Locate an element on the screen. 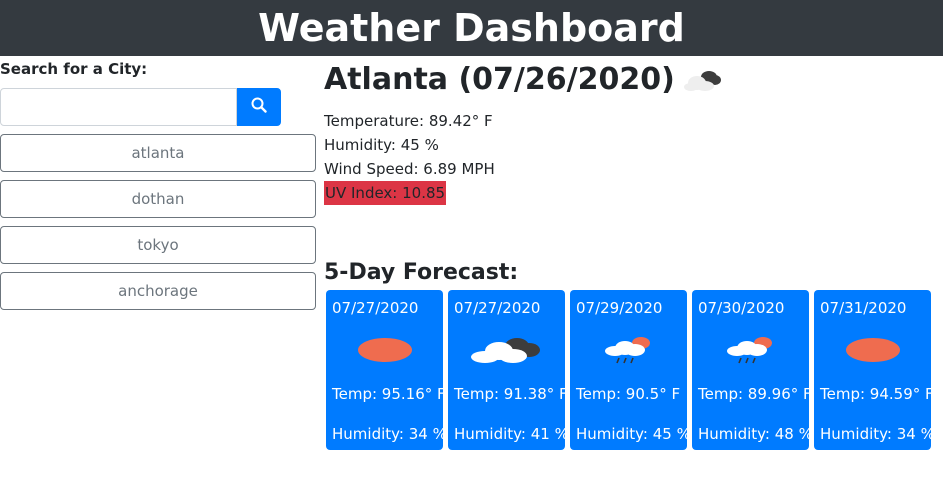  search-label: Search for a City: is located at coordinates (74, 69).